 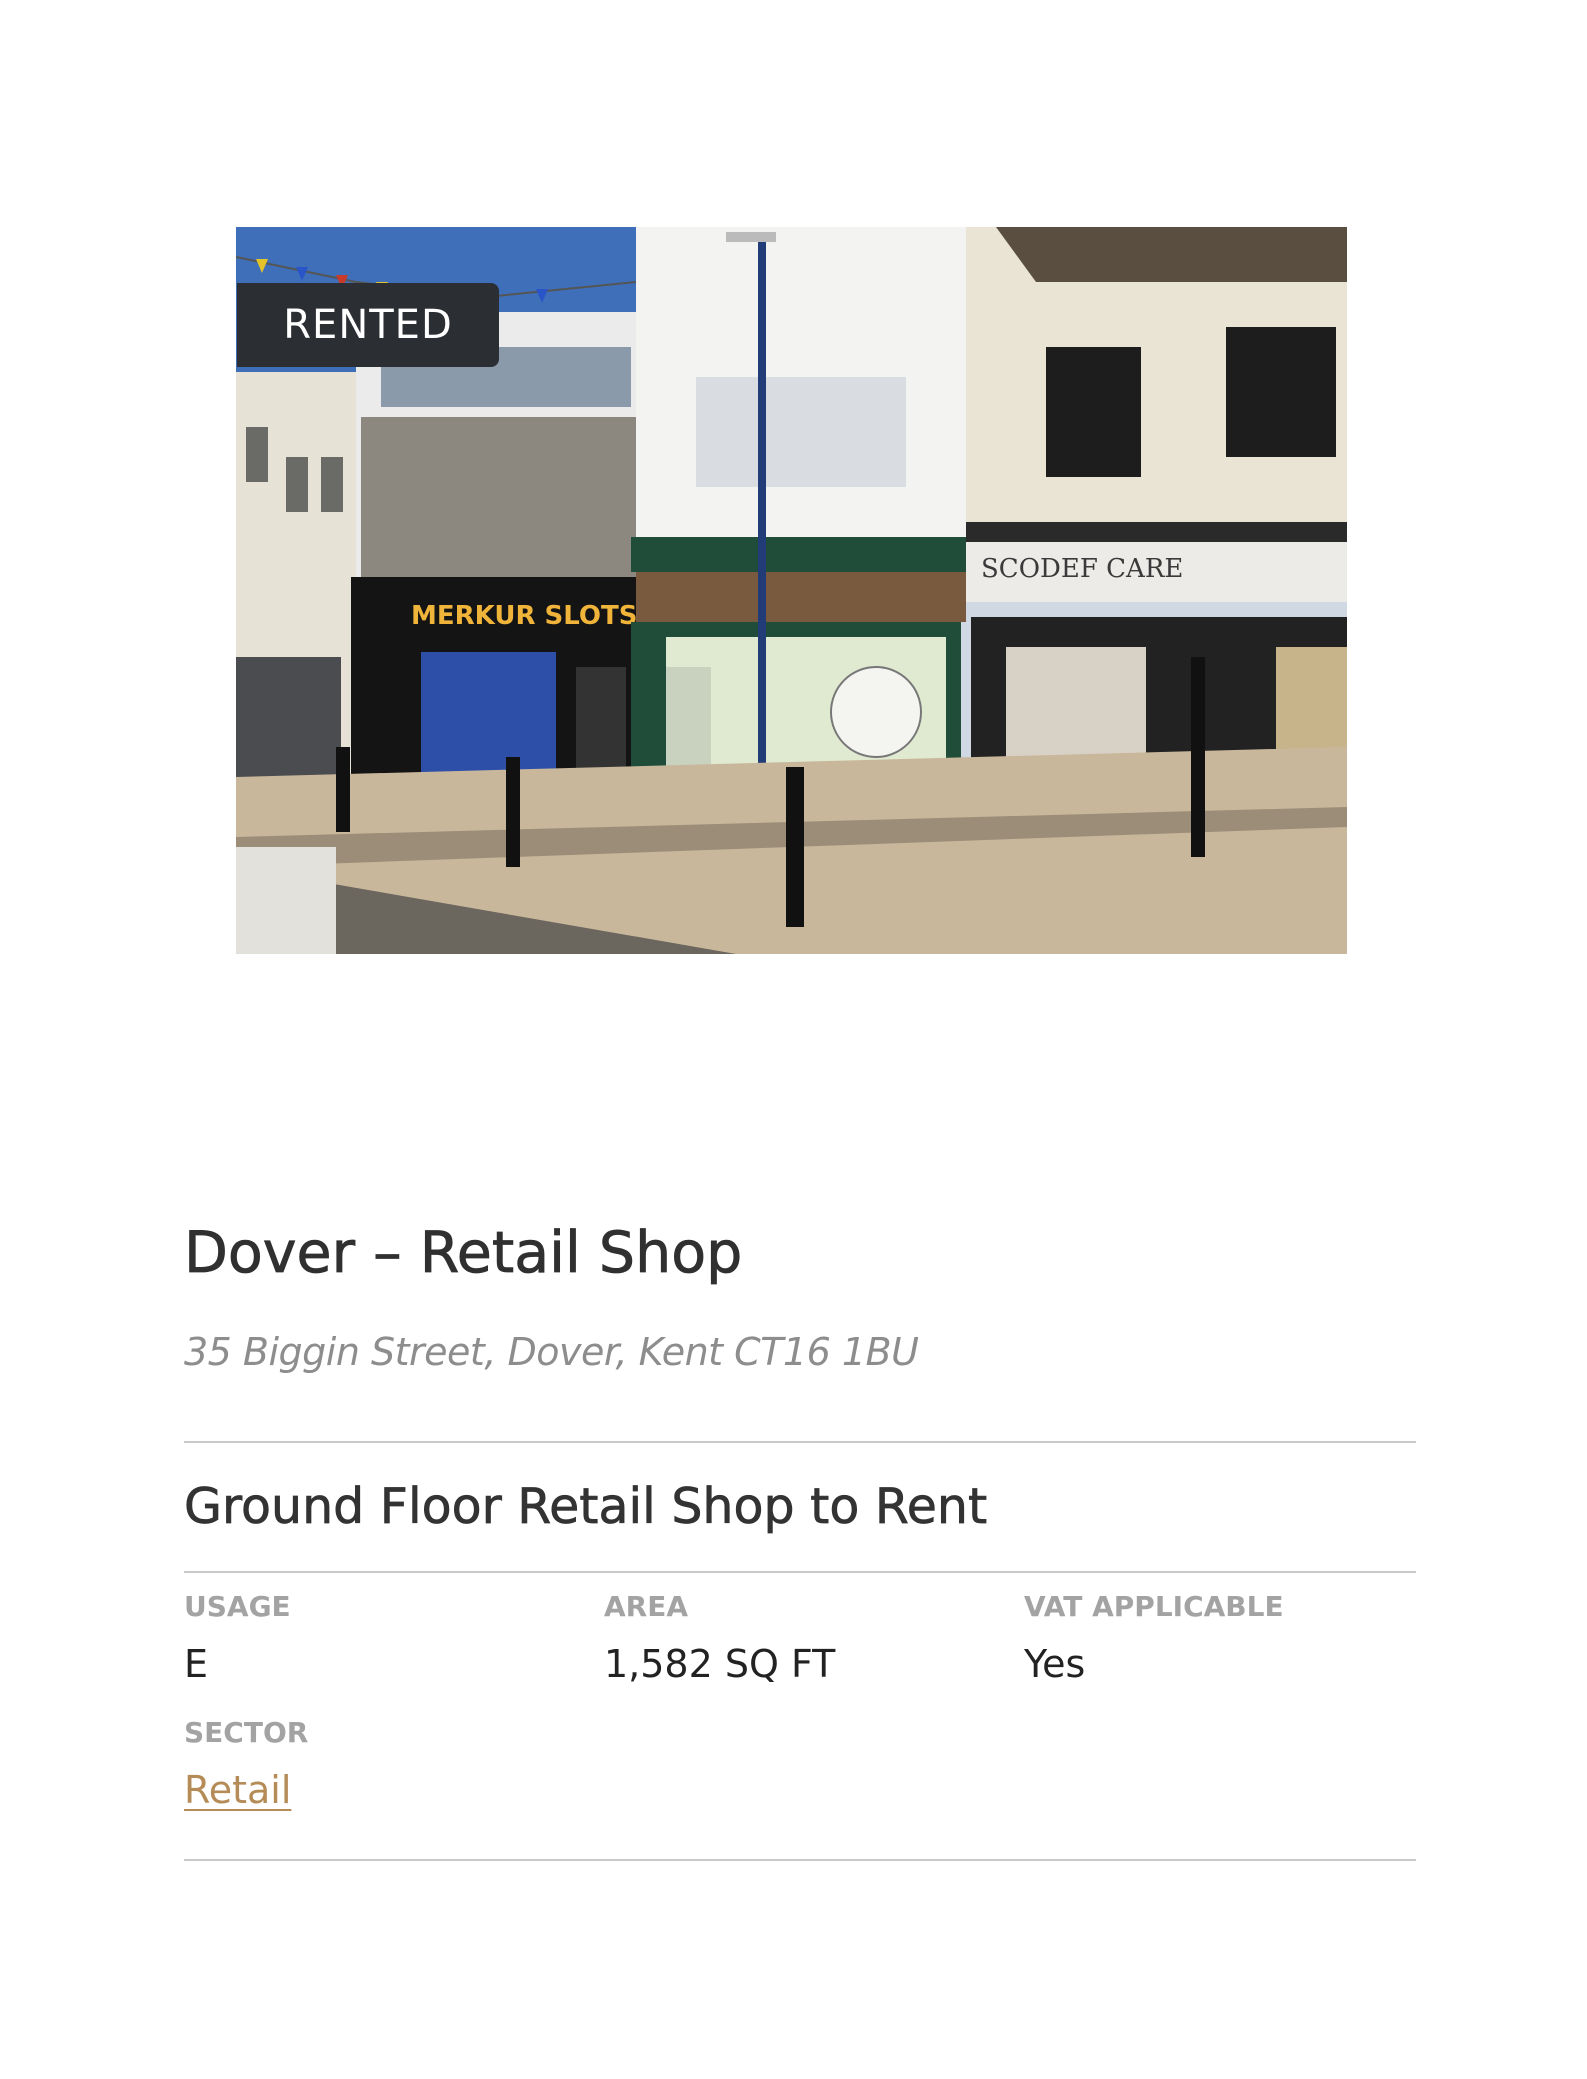 I want to click on property-address: 35 Biggin Street, Dover, Kent CT16 1BU, so click(x=551, y=1352).